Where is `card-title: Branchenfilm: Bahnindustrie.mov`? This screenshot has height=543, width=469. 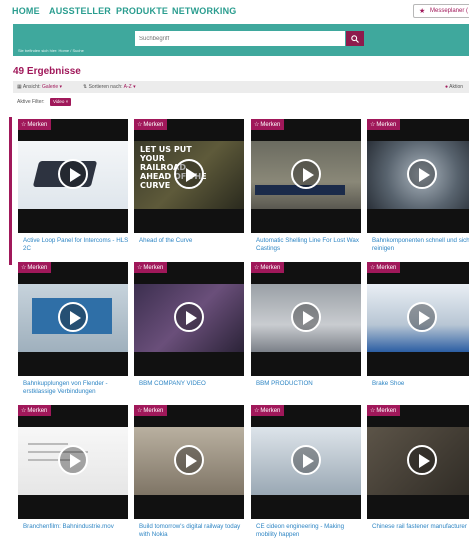 card-title: Branchenfilm: Bahnindustrie.mov is located at coordinates (77, 527).